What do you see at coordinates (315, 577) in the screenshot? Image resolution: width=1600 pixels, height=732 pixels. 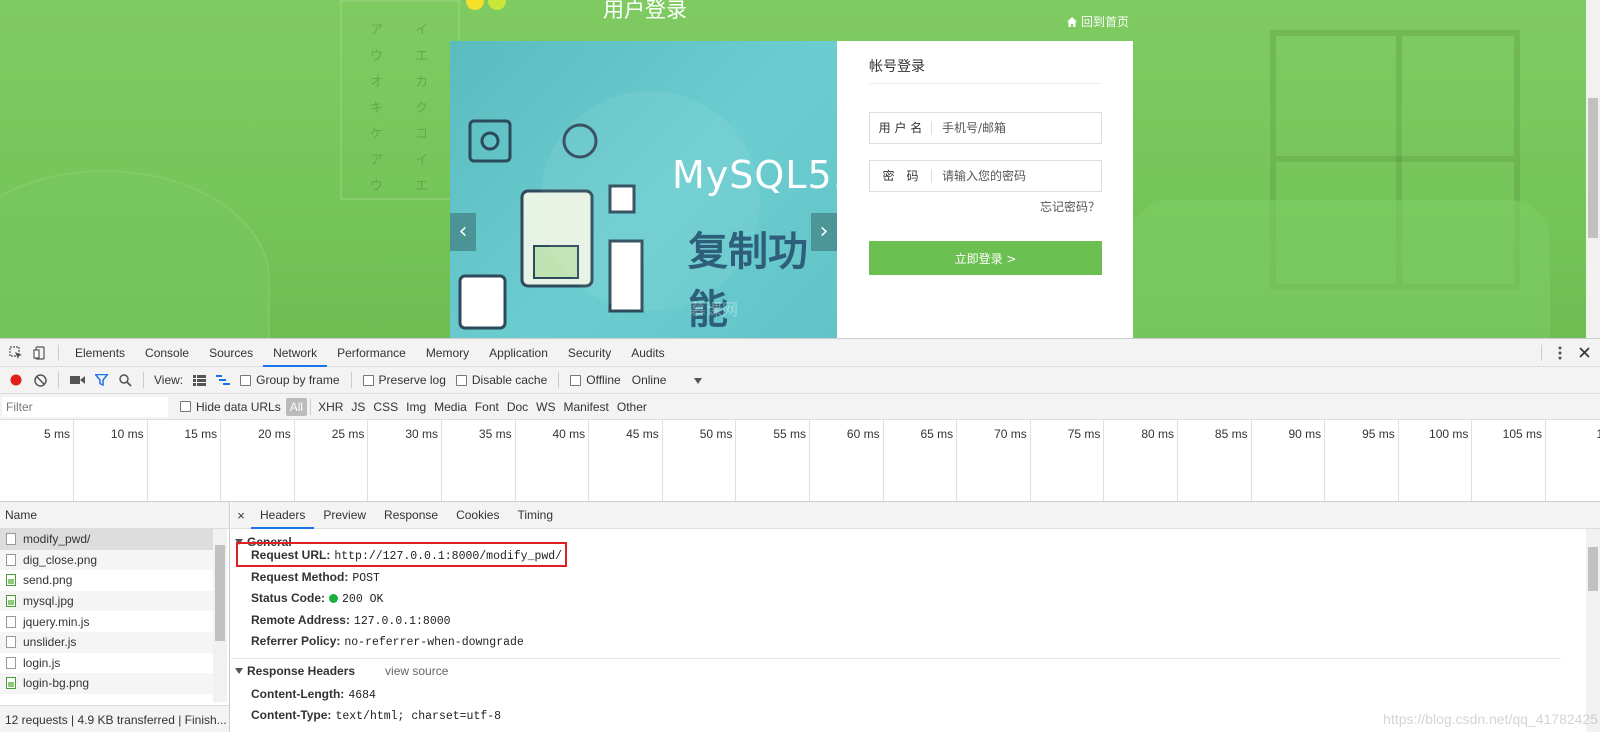 I see `request-method-row: Request Method: POST` at bounding box center [315, 577].